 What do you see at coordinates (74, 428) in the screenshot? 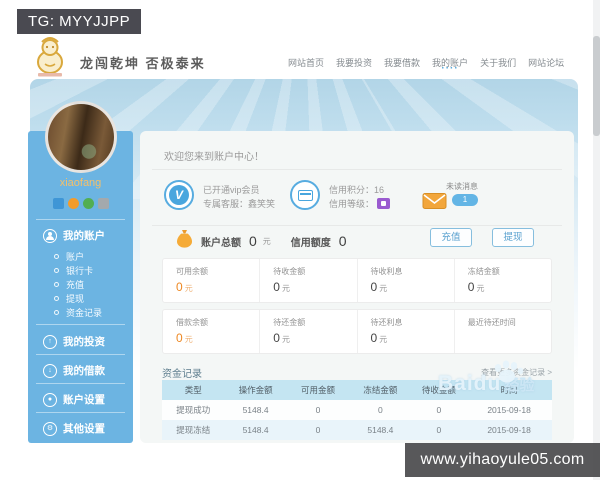
I see `sidebar-section-other-settings: ⚙ 其他设置` at bounding box center [74, 428].